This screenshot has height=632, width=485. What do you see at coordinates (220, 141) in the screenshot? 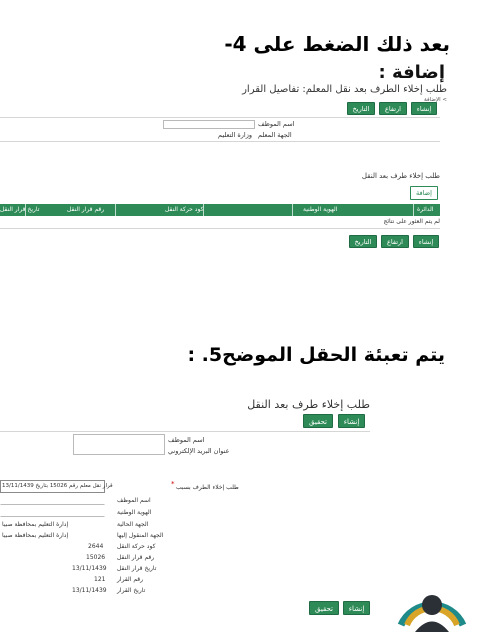
I see `step4-divider-mid` at bounding box center [220, 141].